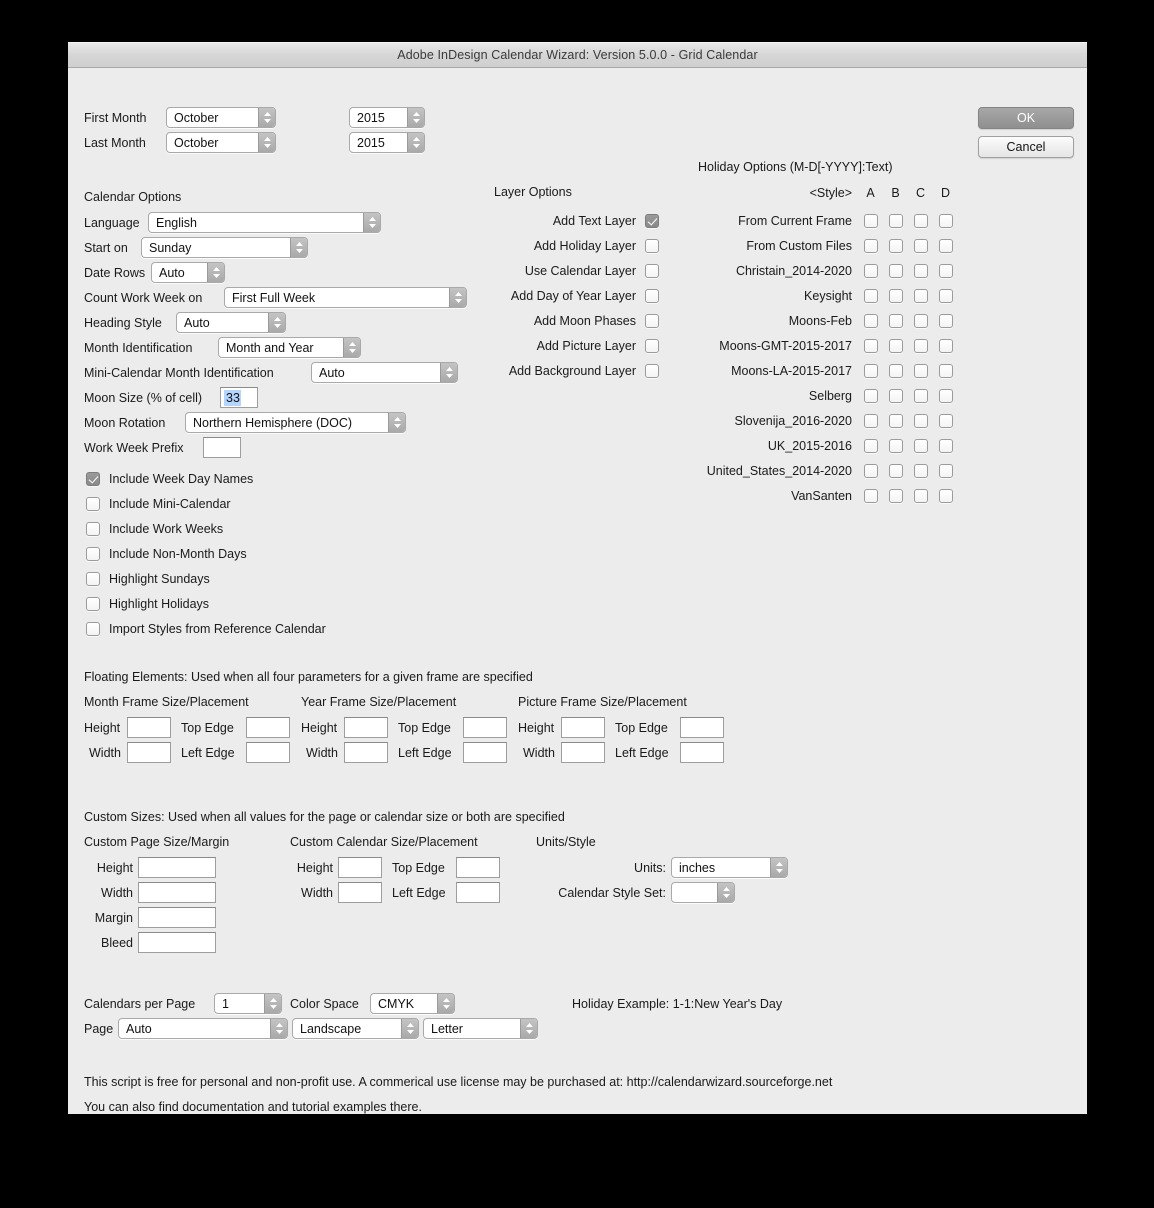 This screenshot has height=1208, width=1154. Describe the element at coordinates (576, 295) in the screenshot. I see `layer-option-add-day-of-year-layer: Add Day of Year Layer` at that location.